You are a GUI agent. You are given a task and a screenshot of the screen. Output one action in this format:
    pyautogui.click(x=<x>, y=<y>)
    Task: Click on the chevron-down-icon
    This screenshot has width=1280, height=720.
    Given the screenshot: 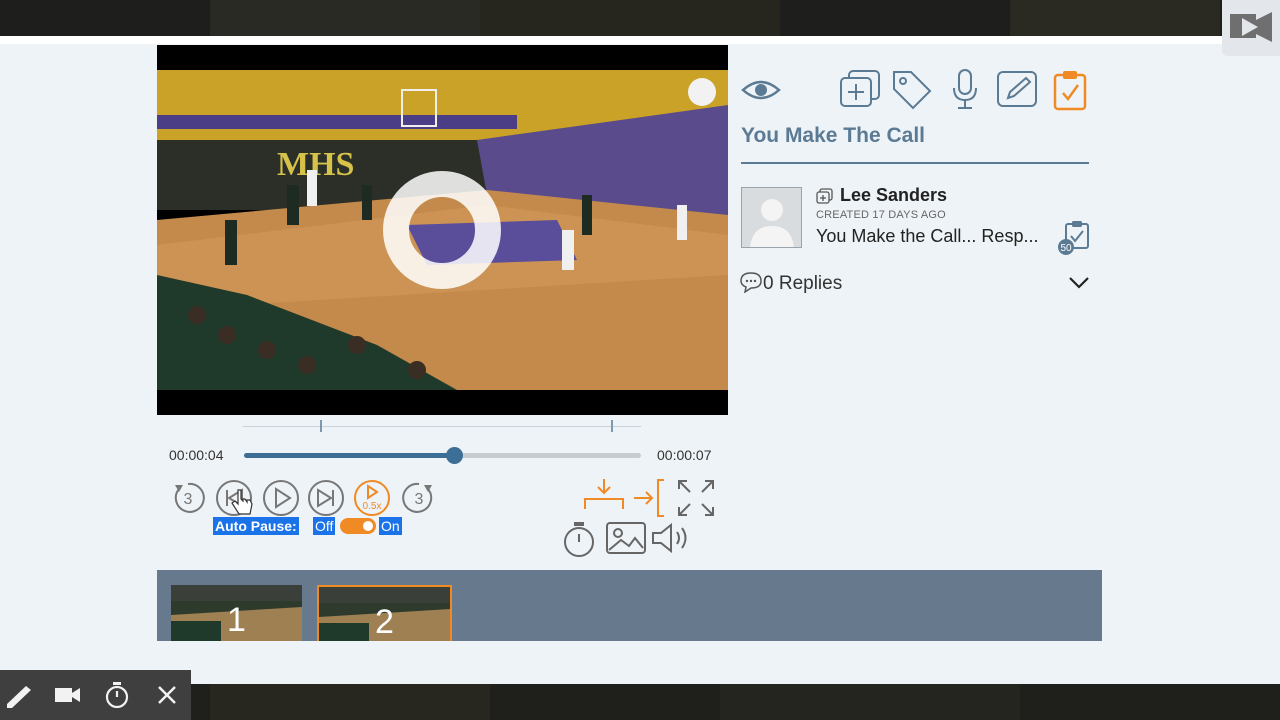 What is the action you would take?
    pyautogui.click(x=1079, y=283)
    